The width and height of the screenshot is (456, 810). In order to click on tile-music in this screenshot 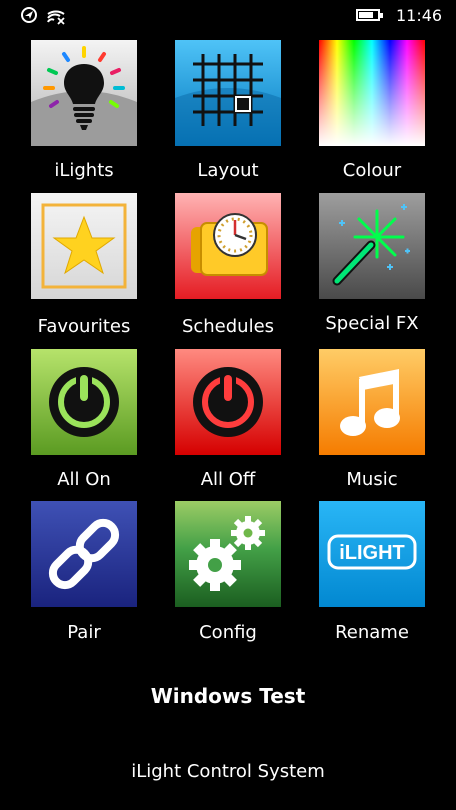, I will do `click(372, 402)`.